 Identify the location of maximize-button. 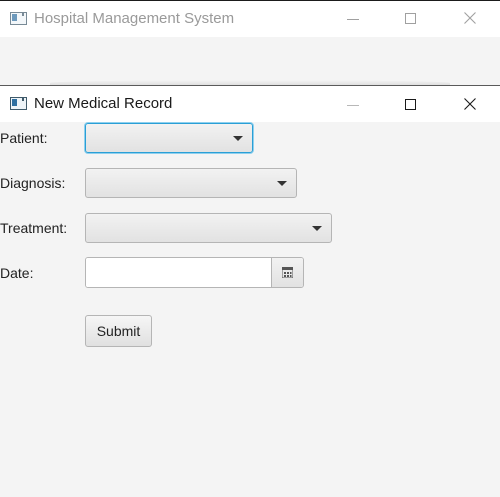
(411, 18).